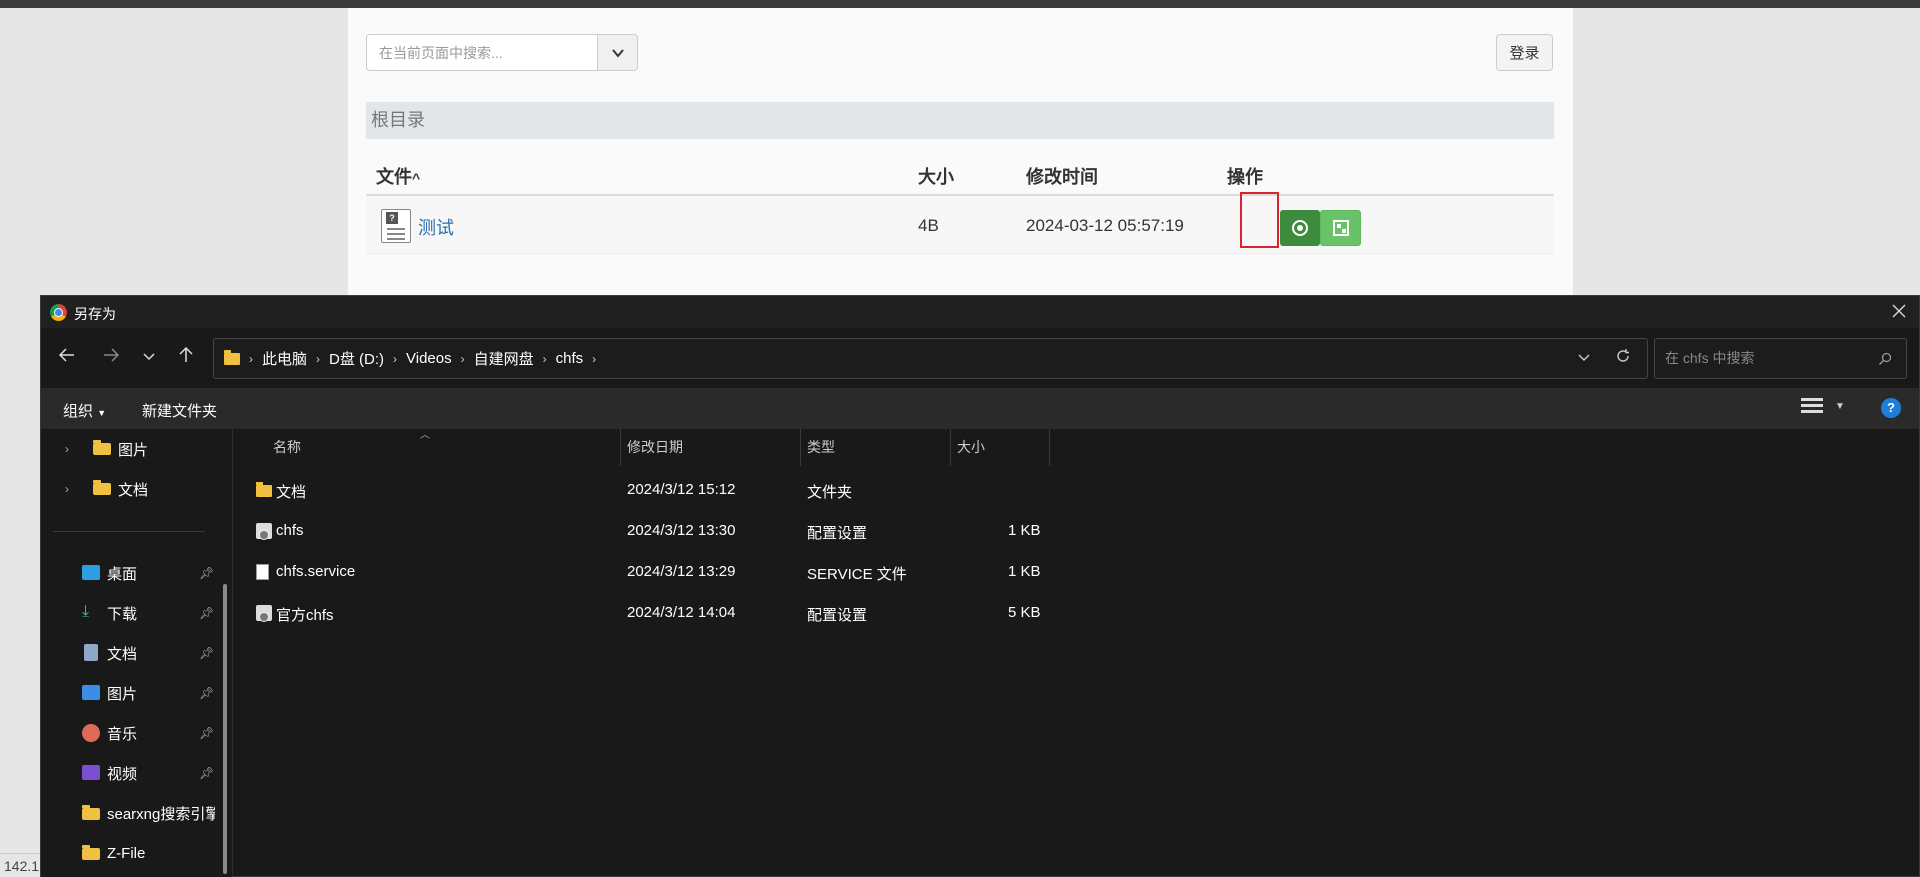 The image size is (1920, 877). I want to click on breadcrumb: 根目录, so click(960, 120).